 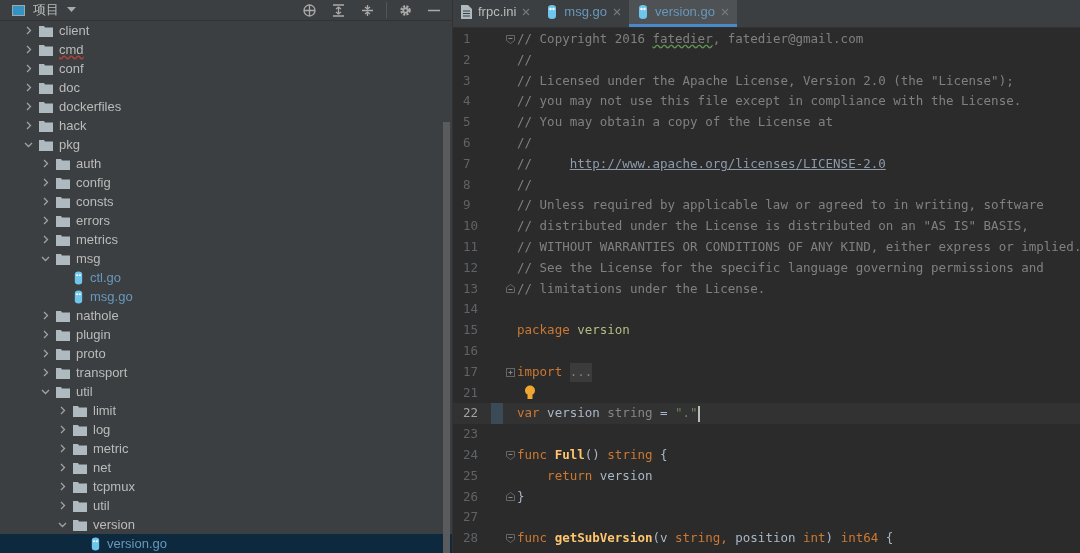 I want to click on file-row: msg.go, so click(x=226, y=296).